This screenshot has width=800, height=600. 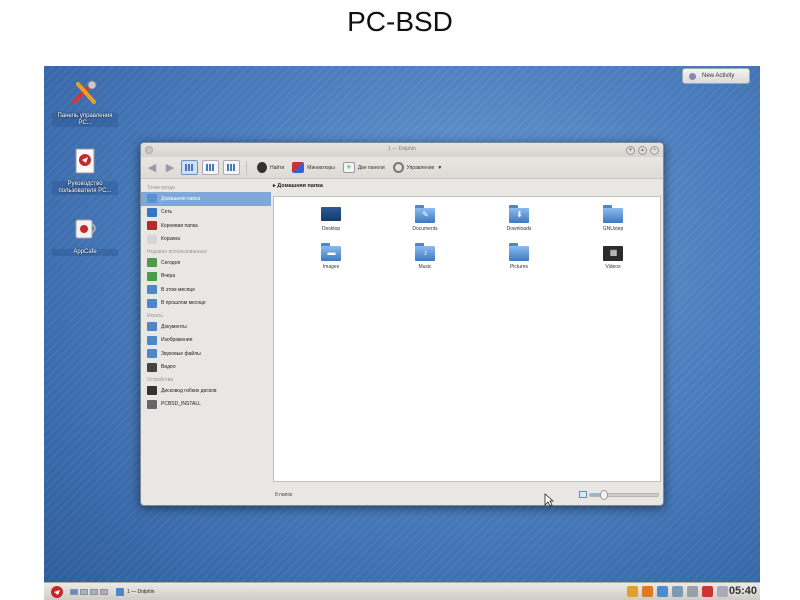 I want to click on file-item: ▬ Images, so click(x=331, y=256).